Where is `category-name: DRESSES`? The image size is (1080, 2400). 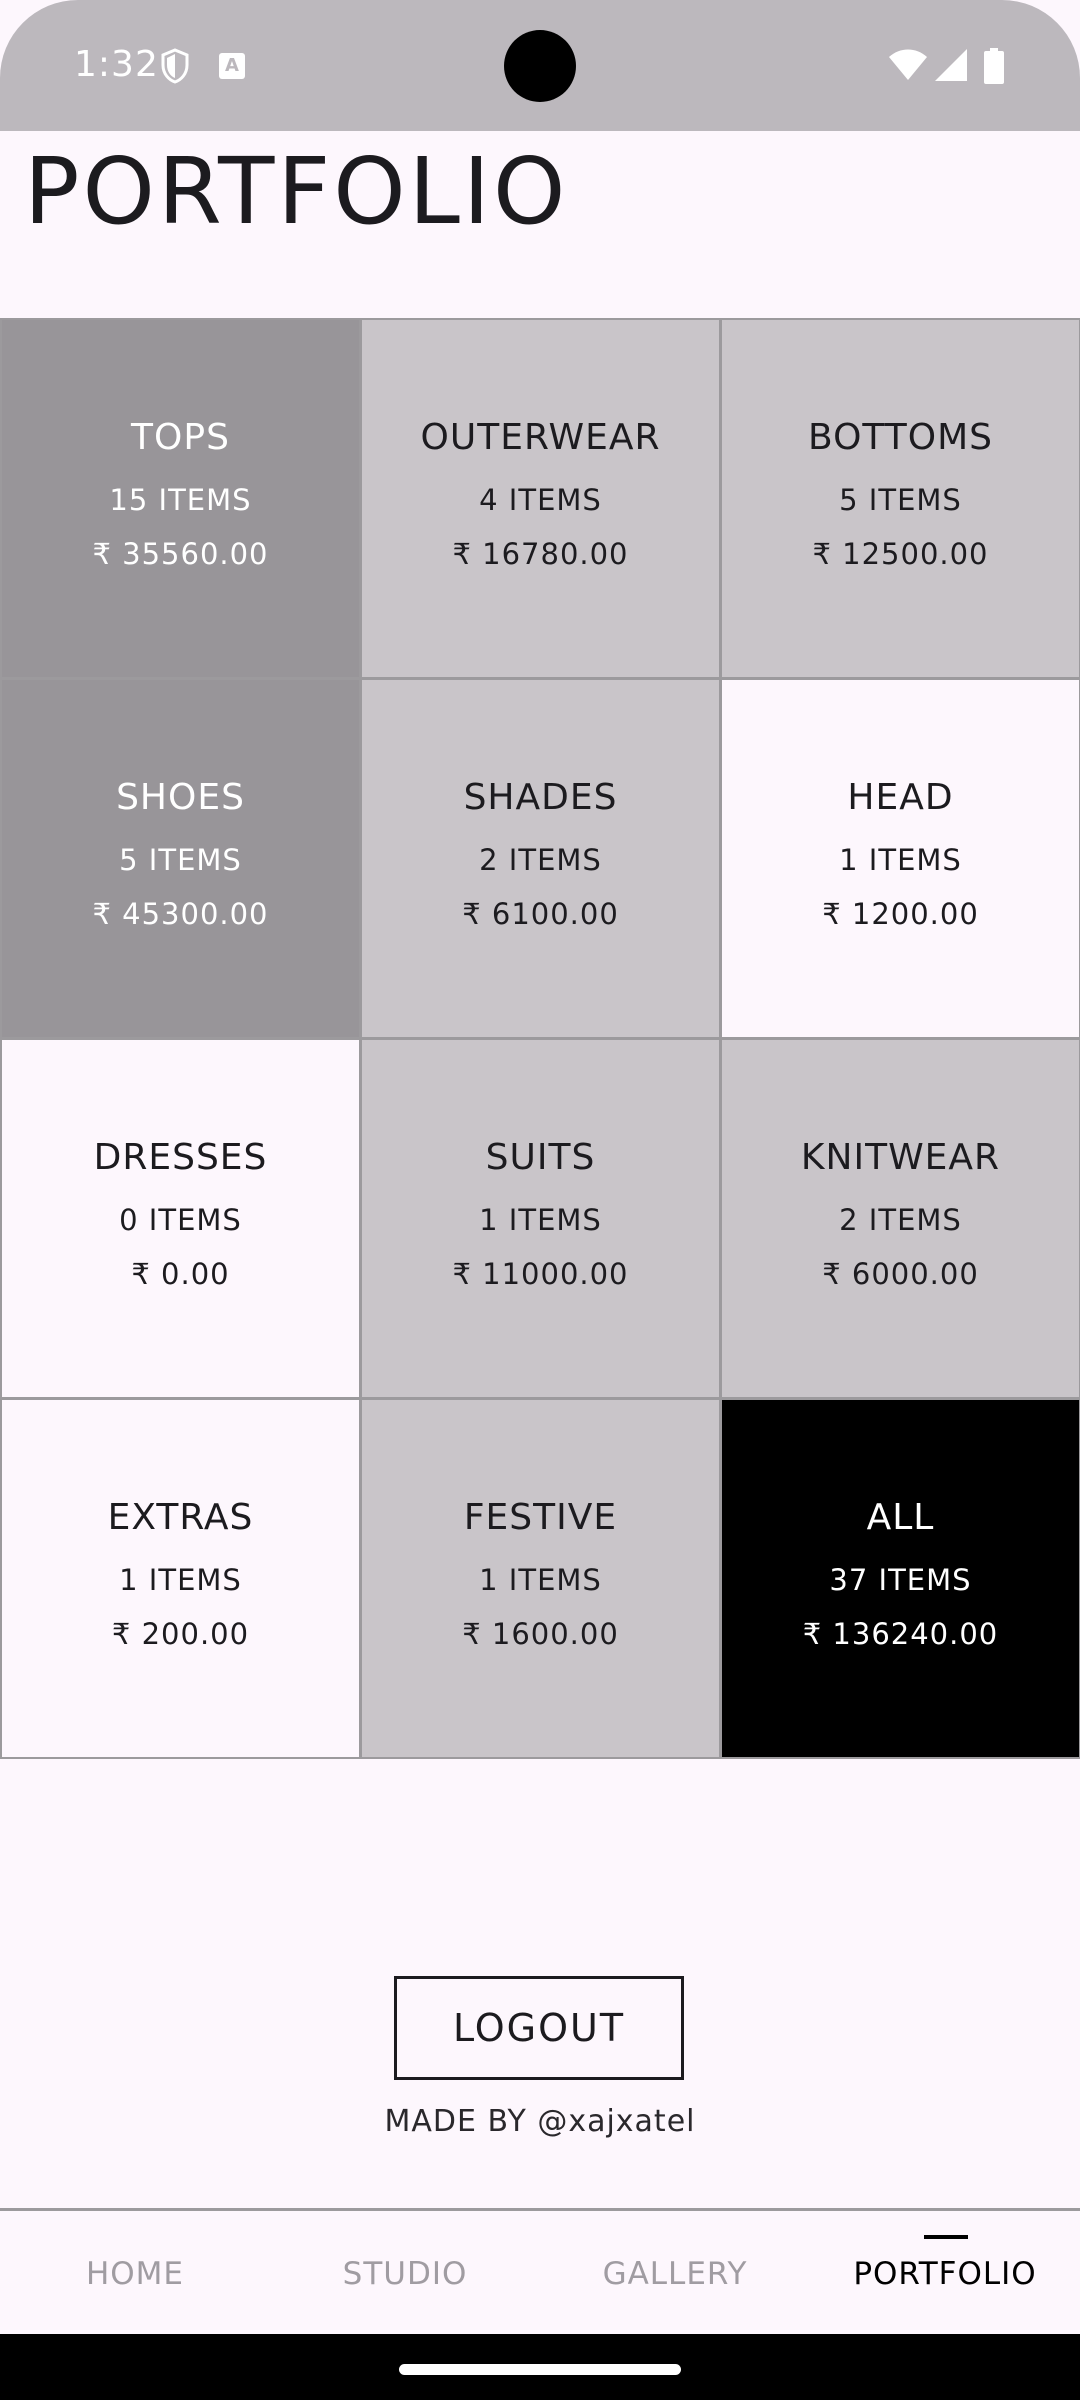
category-name: DRESSES is located at coordinates (180, 1157).